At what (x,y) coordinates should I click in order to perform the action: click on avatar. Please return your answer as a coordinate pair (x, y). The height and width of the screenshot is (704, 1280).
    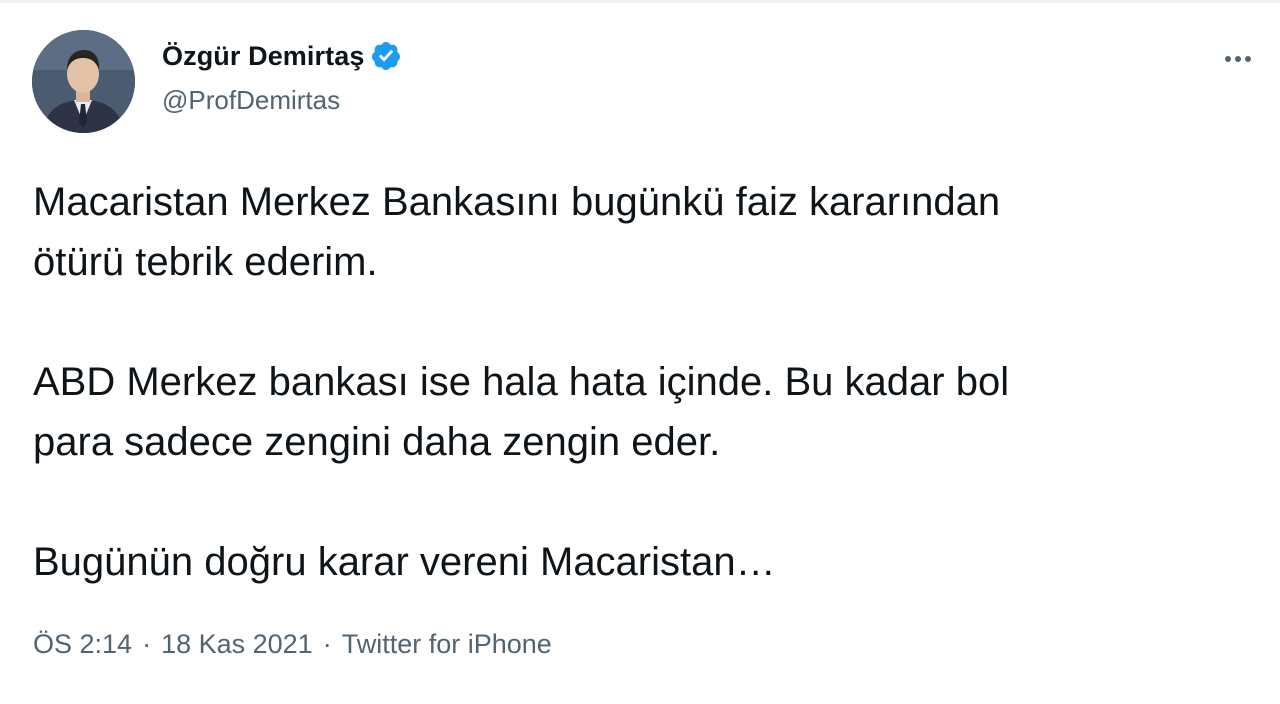
    Looking at the image, I should click on (83, 81).